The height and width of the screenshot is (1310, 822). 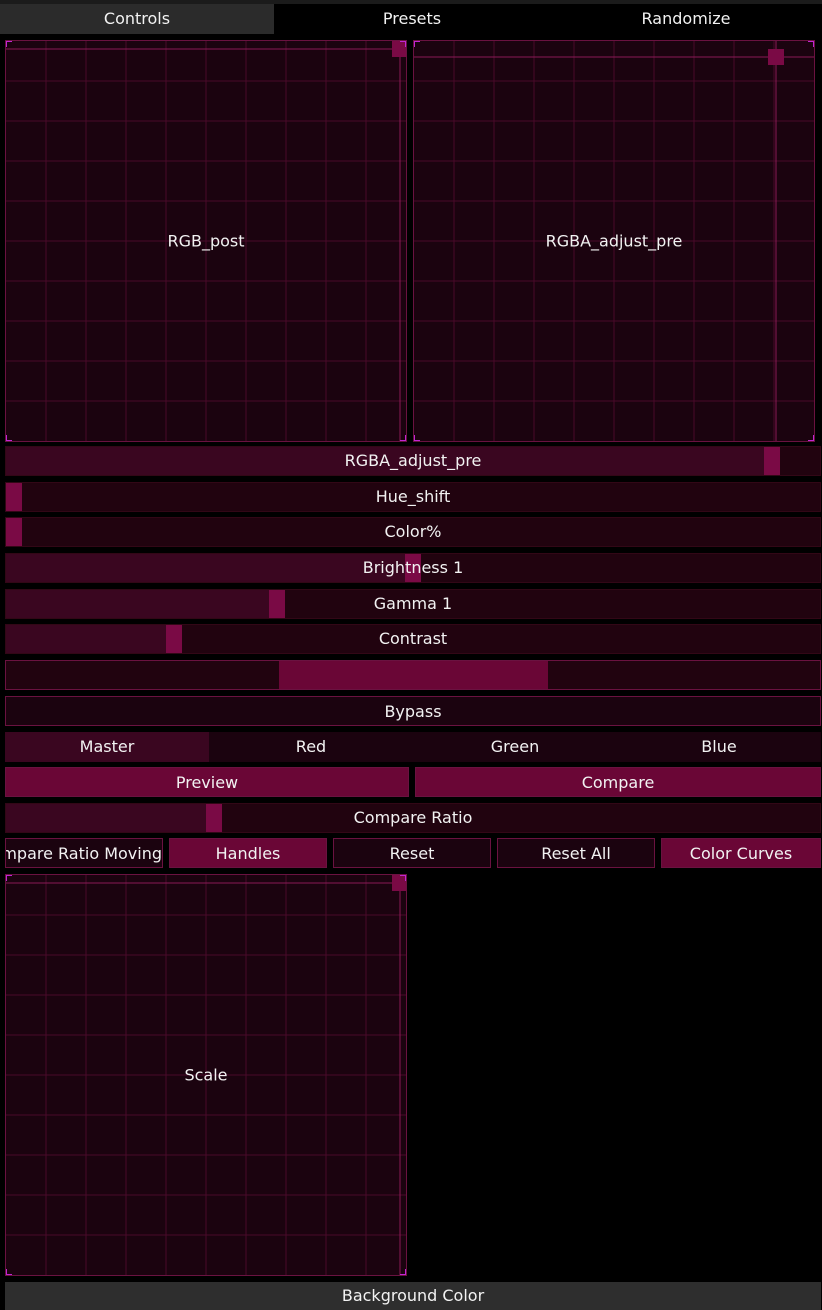 I want to click on background-color-button: Background Color, so click(x=413, y=1296).